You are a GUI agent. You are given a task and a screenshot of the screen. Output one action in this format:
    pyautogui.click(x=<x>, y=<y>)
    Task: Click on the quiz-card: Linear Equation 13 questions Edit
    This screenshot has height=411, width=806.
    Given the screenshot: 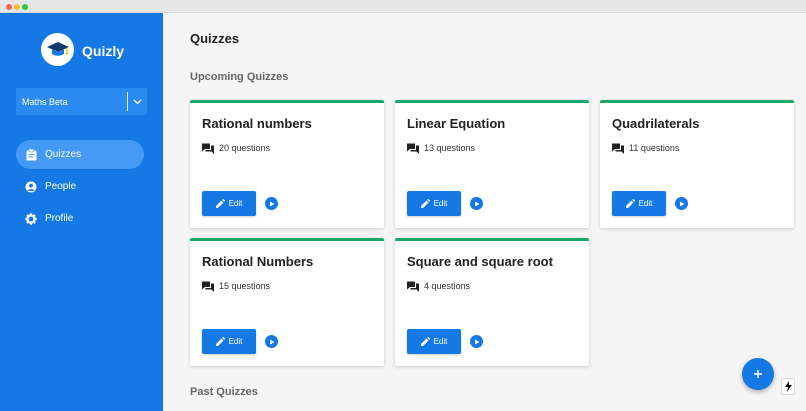 What is the action you would take?
    pyautogui.click(x=492, y=164)
    